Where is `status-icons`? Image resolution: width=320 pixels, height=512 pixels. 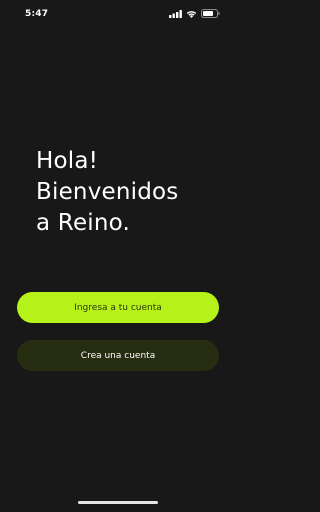 status-icons is located at coordinates (194, 13).